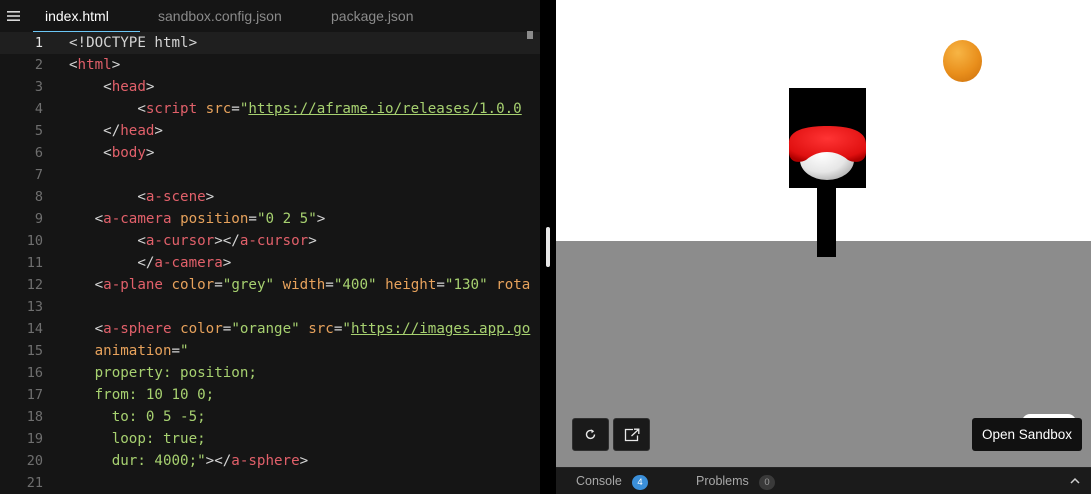  Describe the element at coordinates (86, 16) in the screenshot. I see `tab-index-html: index.html` at that location.